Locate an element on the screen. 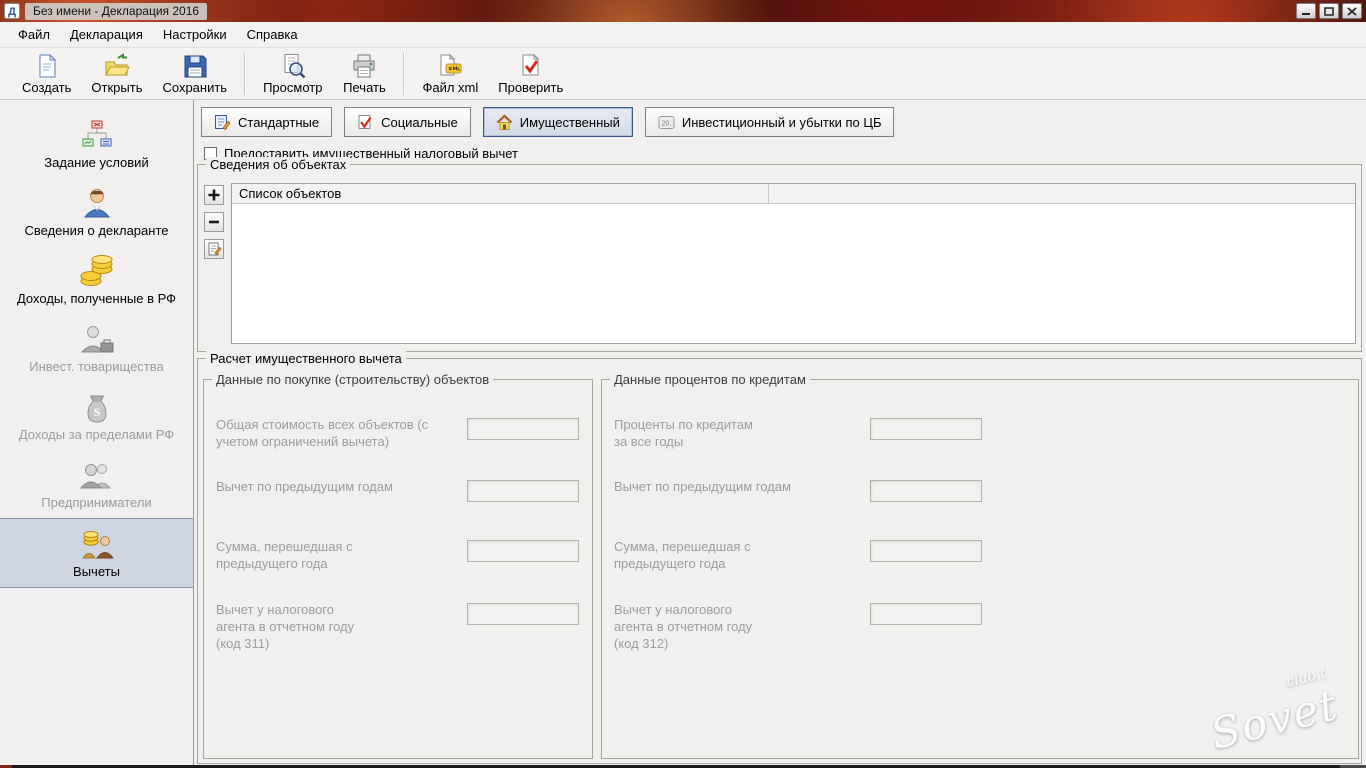  entrepreneurs-icon is located at coordinates (97, 475).